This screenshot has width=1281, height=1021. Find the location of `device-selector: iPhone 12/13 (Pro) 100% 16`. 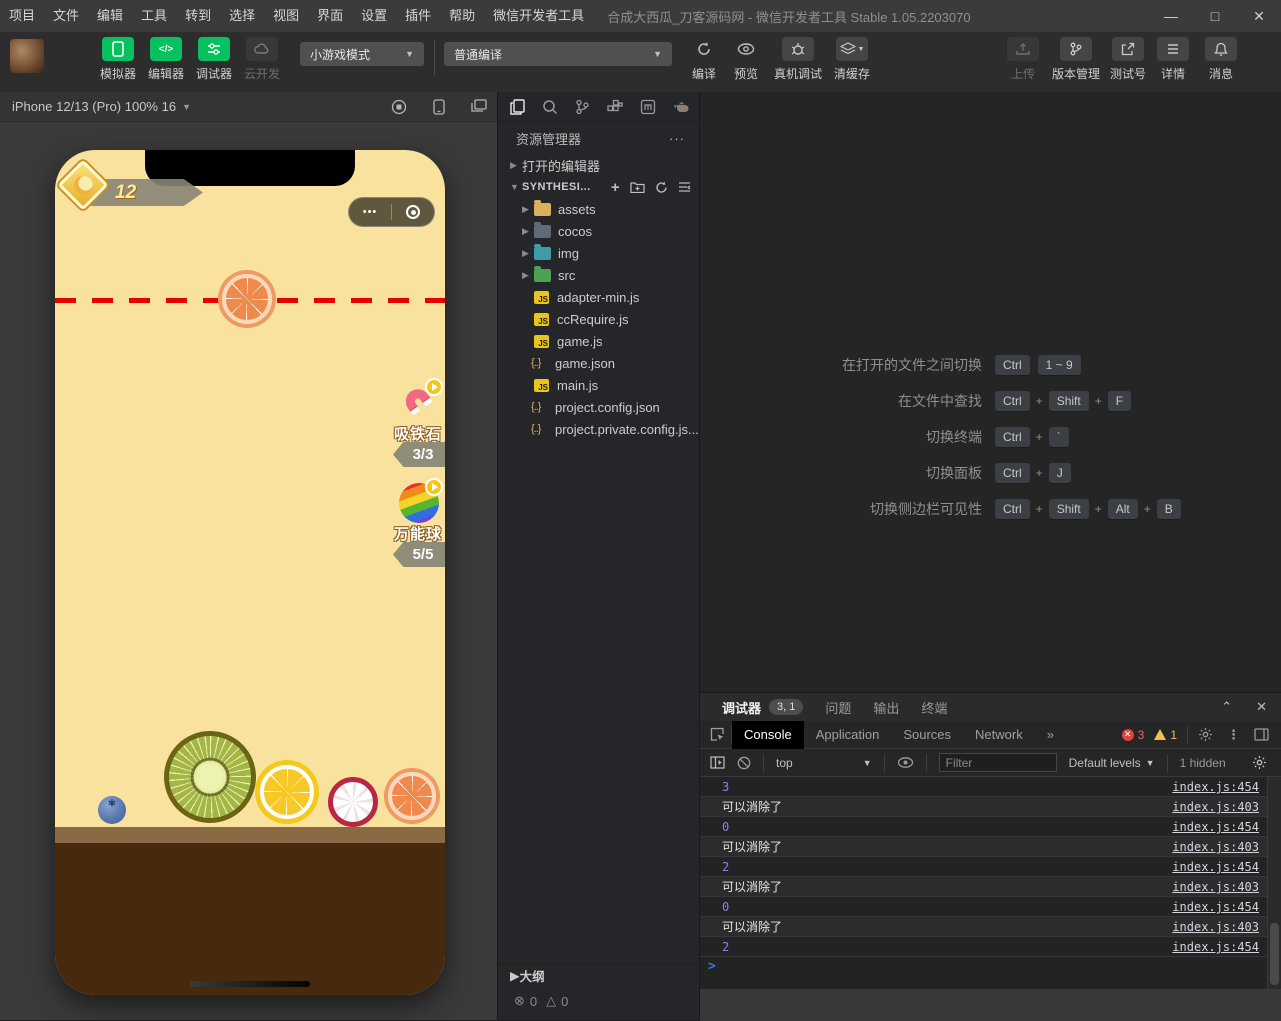

device-selector: iPhone 12/13 (Pro) 100% 16 is located at coordinates (94, 106).